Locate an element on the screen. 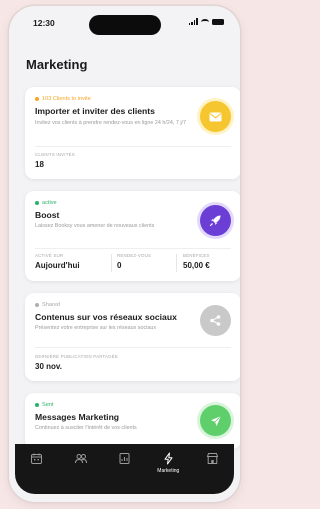 The height and width of the screenshot is (509, 320). stat-value: 50,00 € is located at coordinates (196, 265).